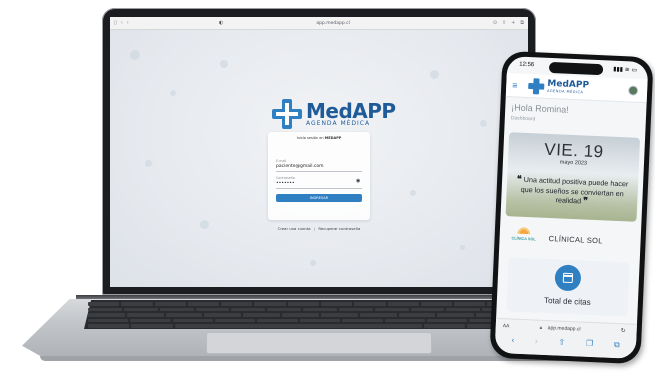 The width and height of the screenshot is (655, 374). What do you see at coordinates (357, 23) in the screenshot?
I see `browser-url: app.medapp.cl` at bounding box center [357, 23].